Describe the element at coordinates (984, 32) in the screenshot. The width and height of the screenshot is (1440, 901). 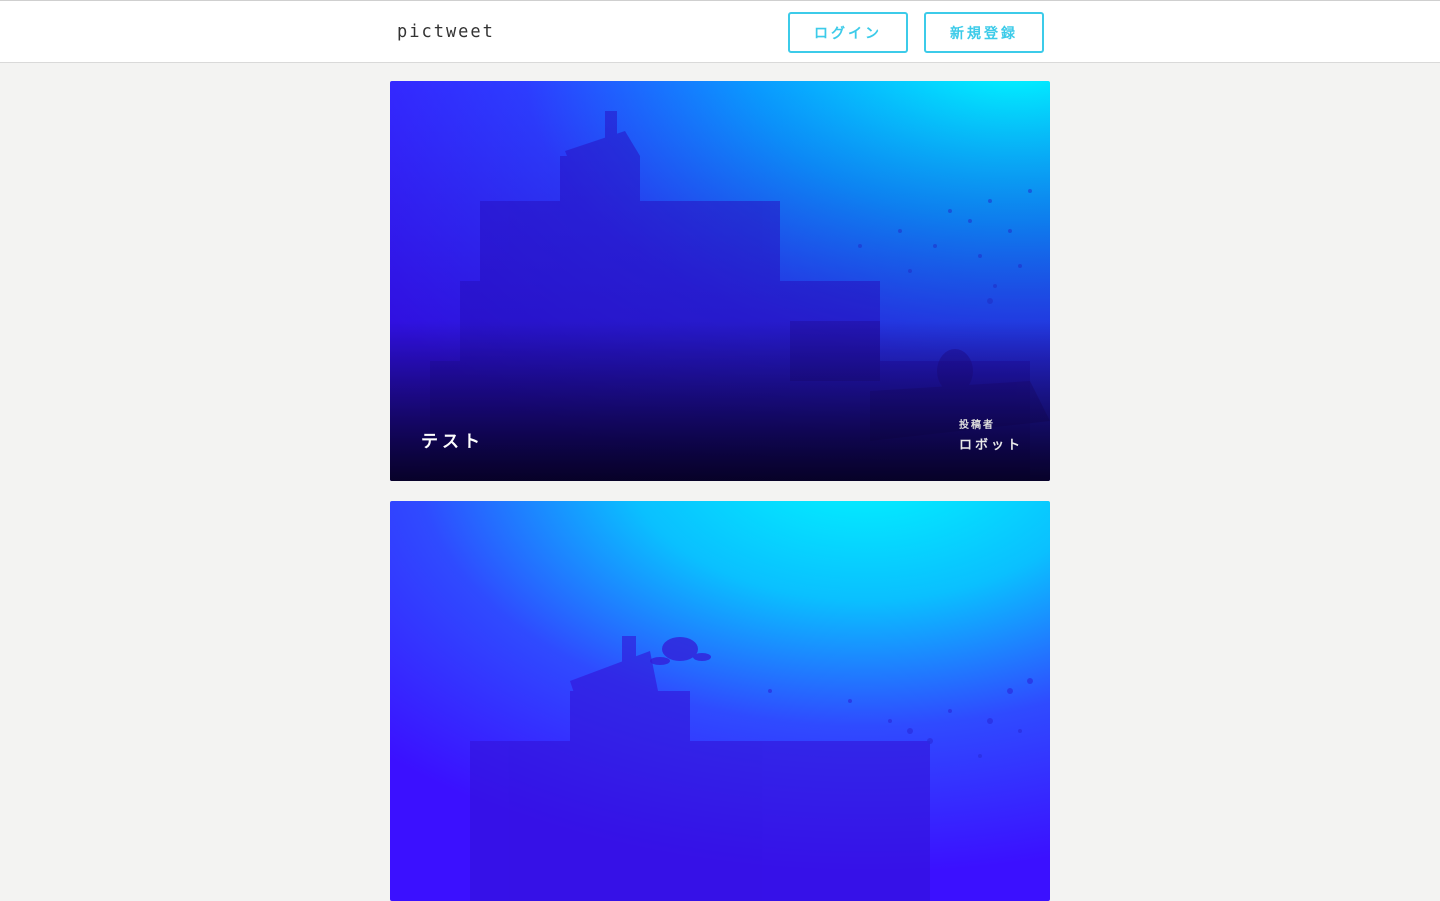
I see `signup-button: 新規登録` at that location.